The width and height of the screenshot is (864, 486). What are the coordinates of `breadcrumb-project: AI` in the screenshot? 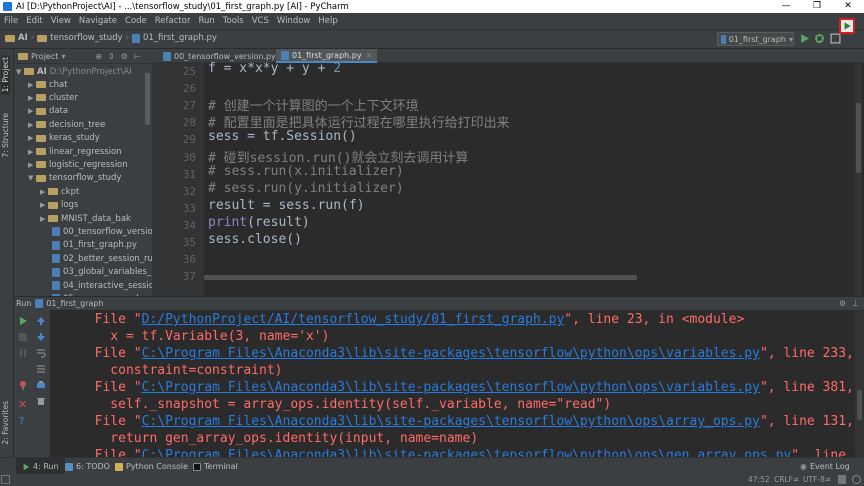 It's located at (23, 38).